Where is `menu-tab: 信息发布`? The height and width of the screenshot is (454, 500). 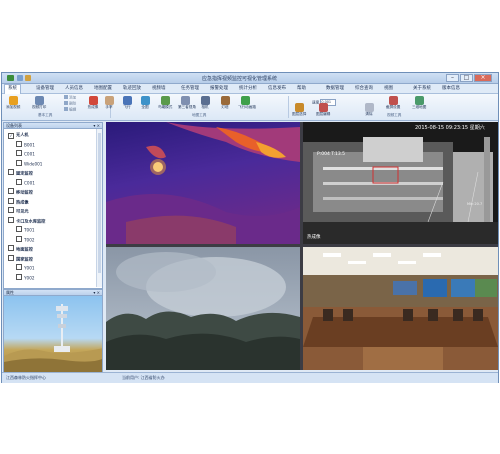 menu-tab: 信息发布 is located at coordinates (277, 88).